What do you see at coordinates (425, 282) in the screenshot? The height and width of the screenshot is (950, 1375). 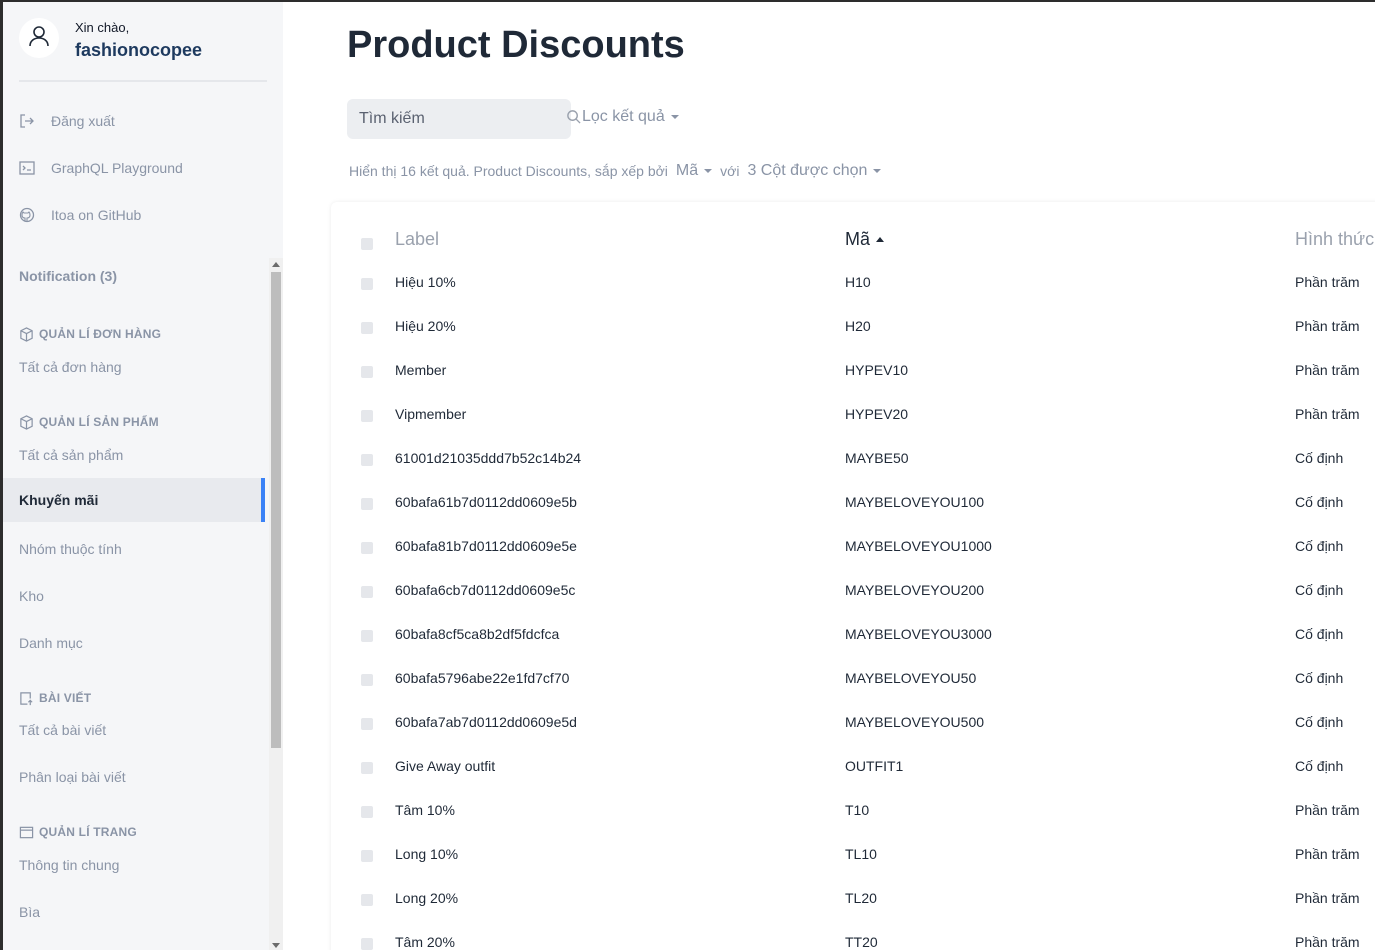 I see `cell-label: Hiệu 10%` at bounding box center [425, 282].